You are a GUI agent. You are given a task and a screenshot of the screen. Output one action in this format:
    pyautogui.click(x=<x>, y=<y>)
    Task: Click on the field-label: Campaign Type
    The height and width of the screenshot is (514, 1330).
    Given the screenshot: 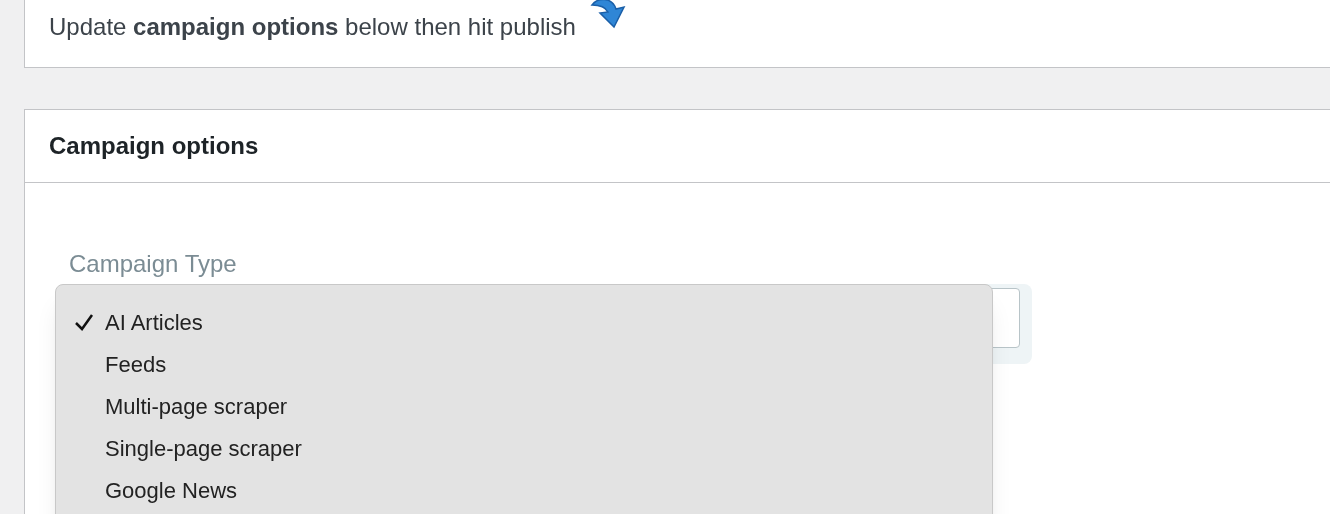 What is the action you would take?
    pyautogui.click(x=153, y=264)
    